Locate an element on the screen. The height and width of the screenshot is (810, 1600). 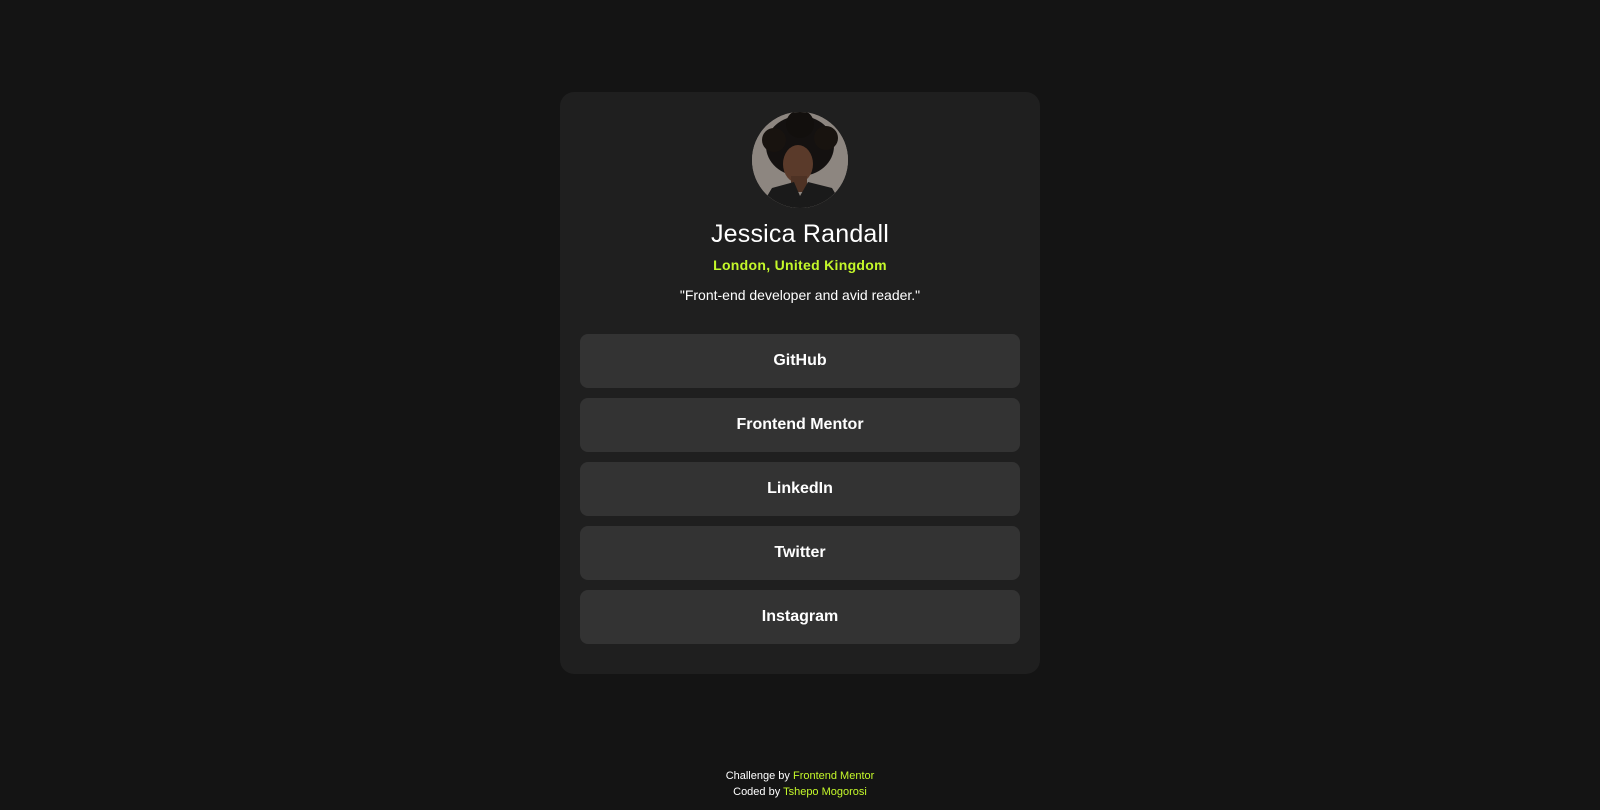
coder-credit: Coded by Tshepo Mogorosi is located at coordinates (800, 792).